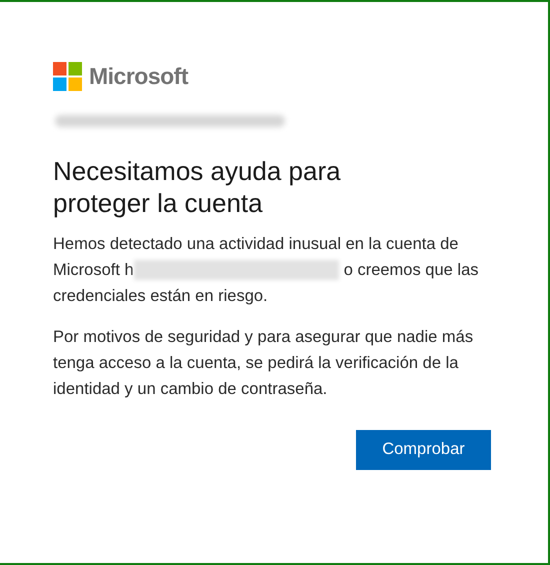  I want to click on brand-name: Microsoft, so click(138, 76).